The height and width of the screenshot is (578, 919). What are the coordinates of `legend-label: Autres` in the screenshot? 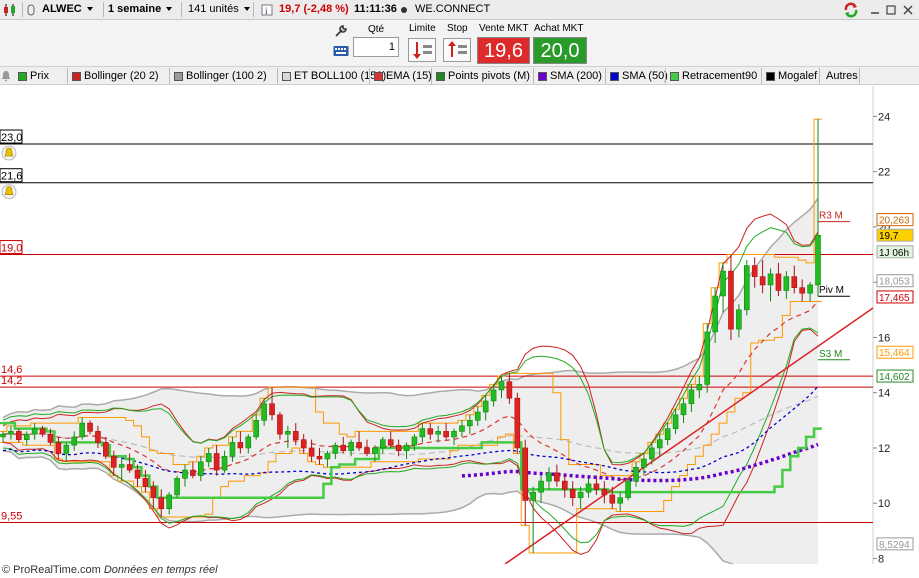 It's located at (842, 76).